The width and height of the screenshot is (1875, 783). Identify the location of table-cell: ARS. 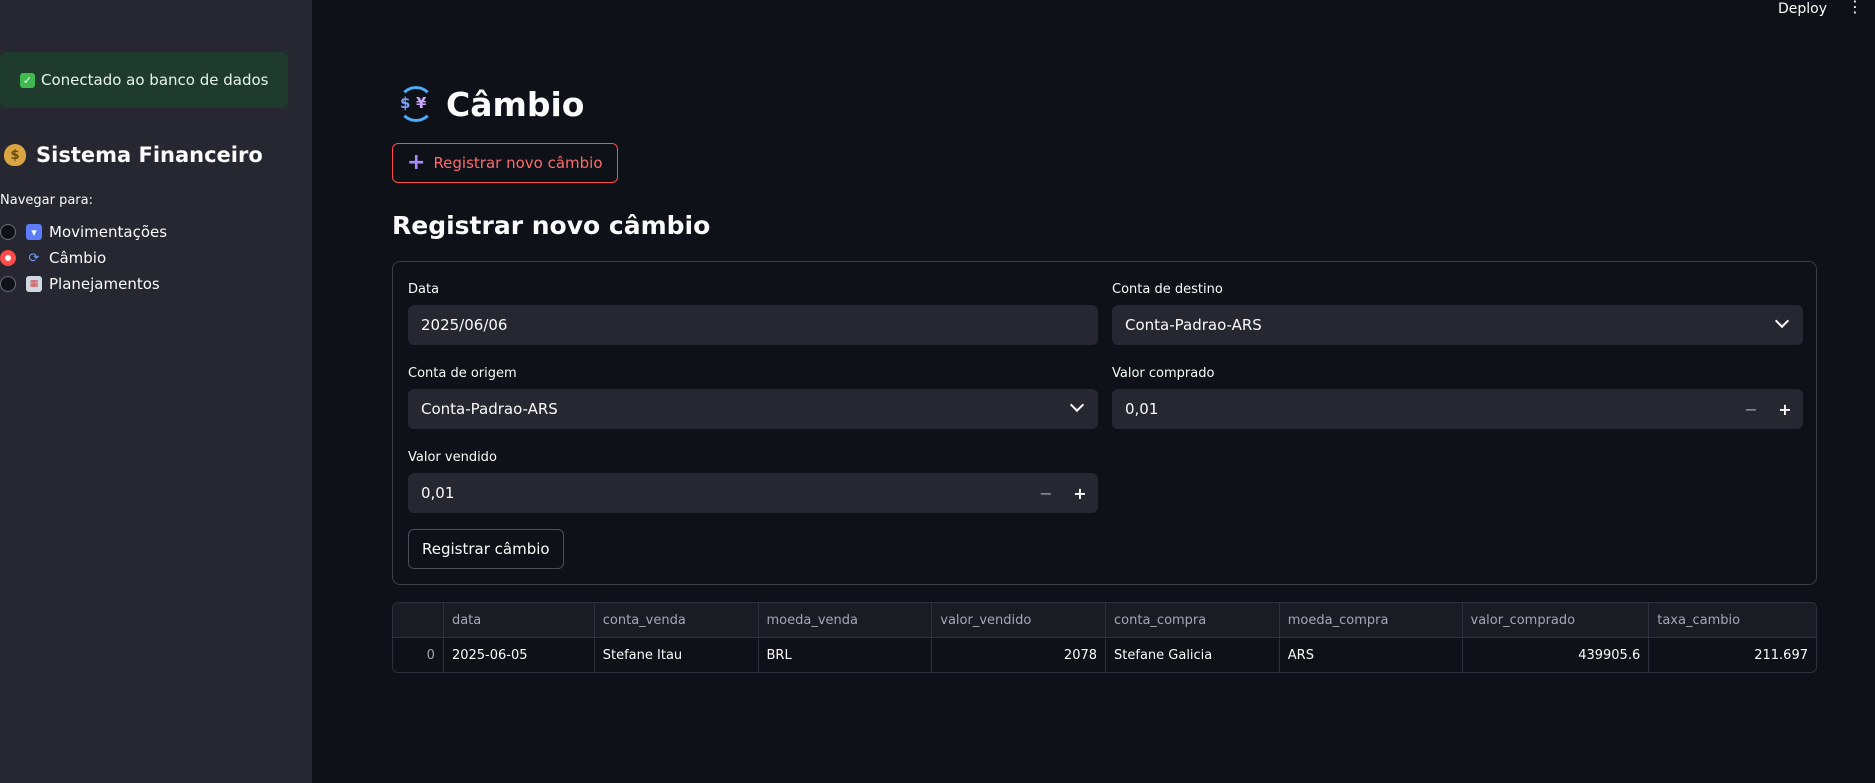
(1371, 655).